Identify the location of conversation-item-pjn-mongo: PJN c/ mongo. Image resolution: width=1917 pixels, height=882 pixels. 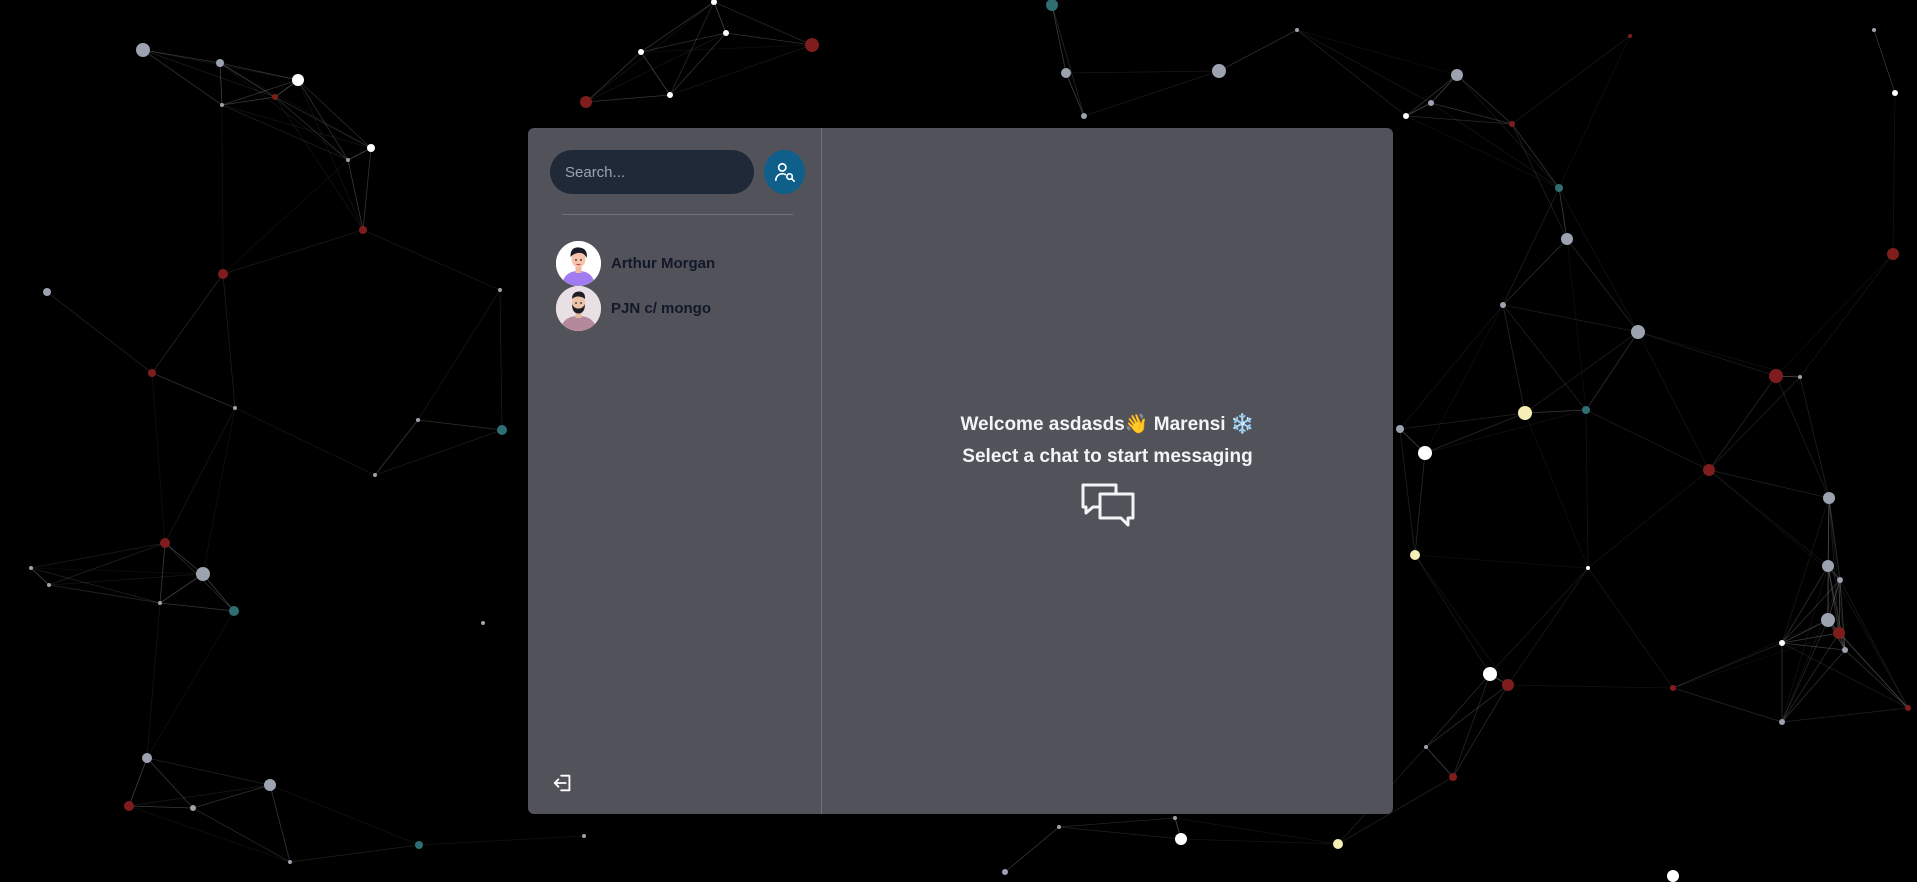
(677, 308).